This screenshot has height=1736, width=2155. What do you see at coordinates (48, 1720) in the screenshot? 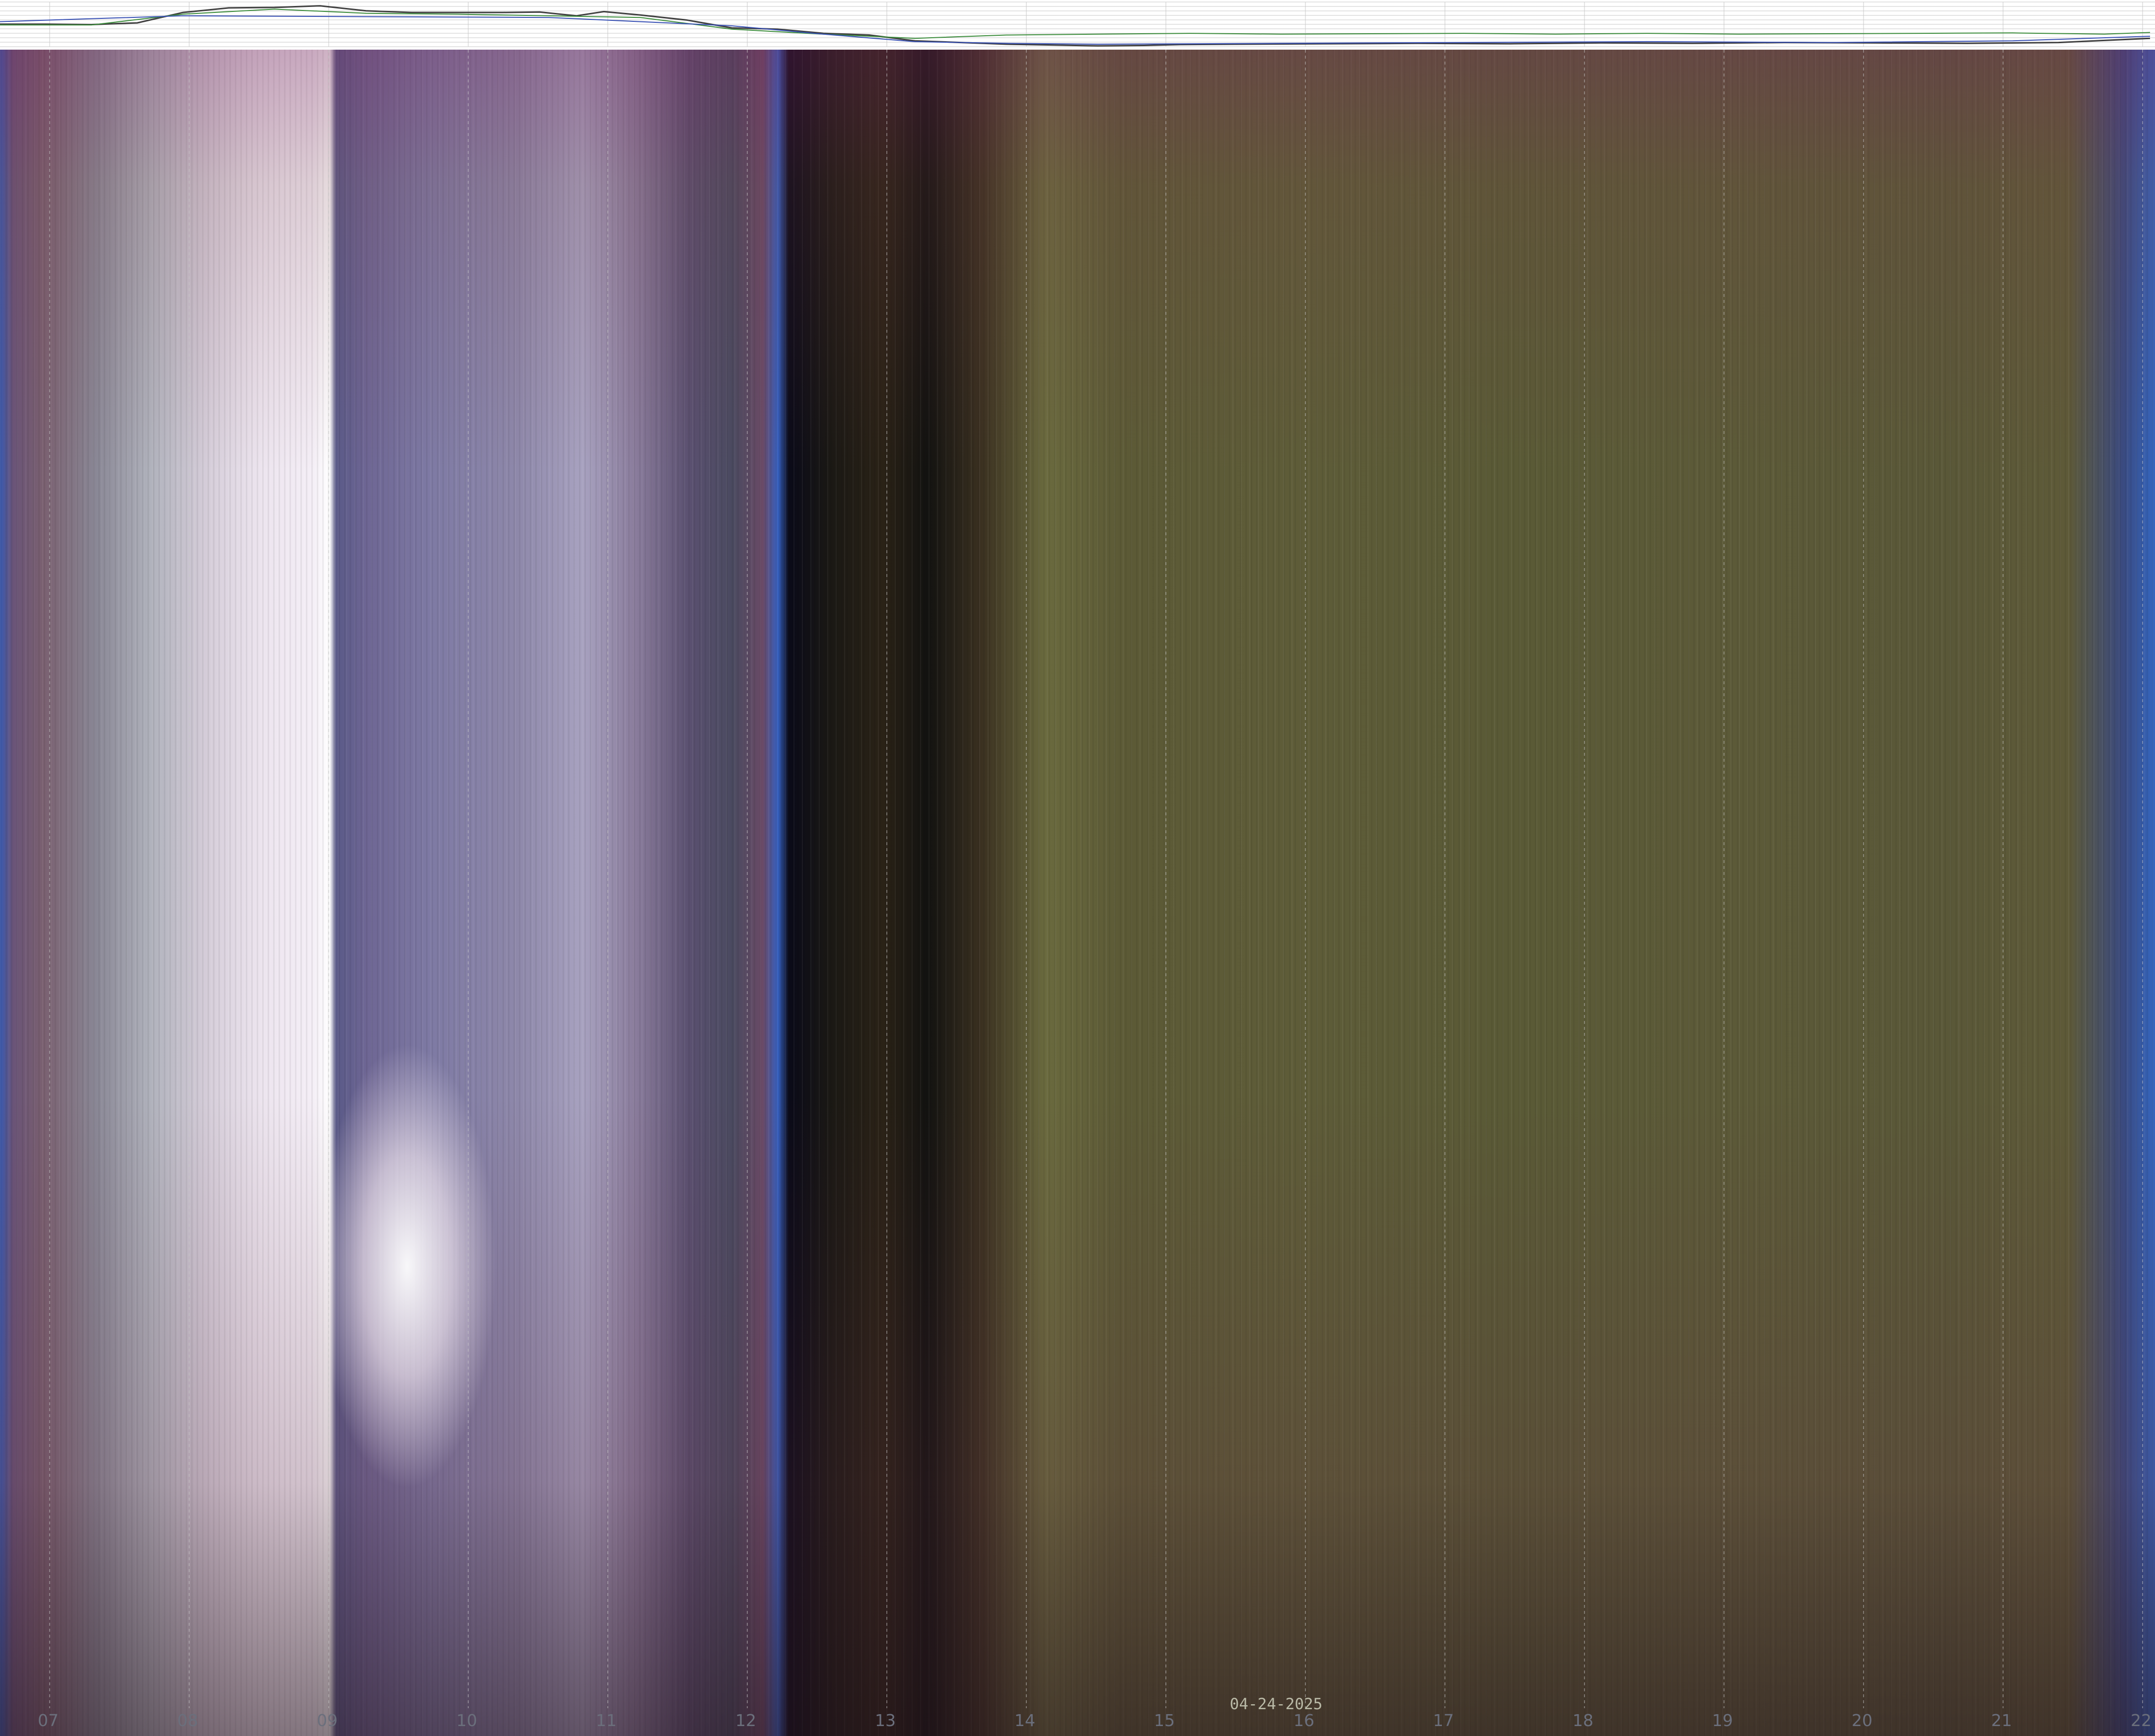
I see `hour-tick-label: 07` at bounding box center [48, 1720].